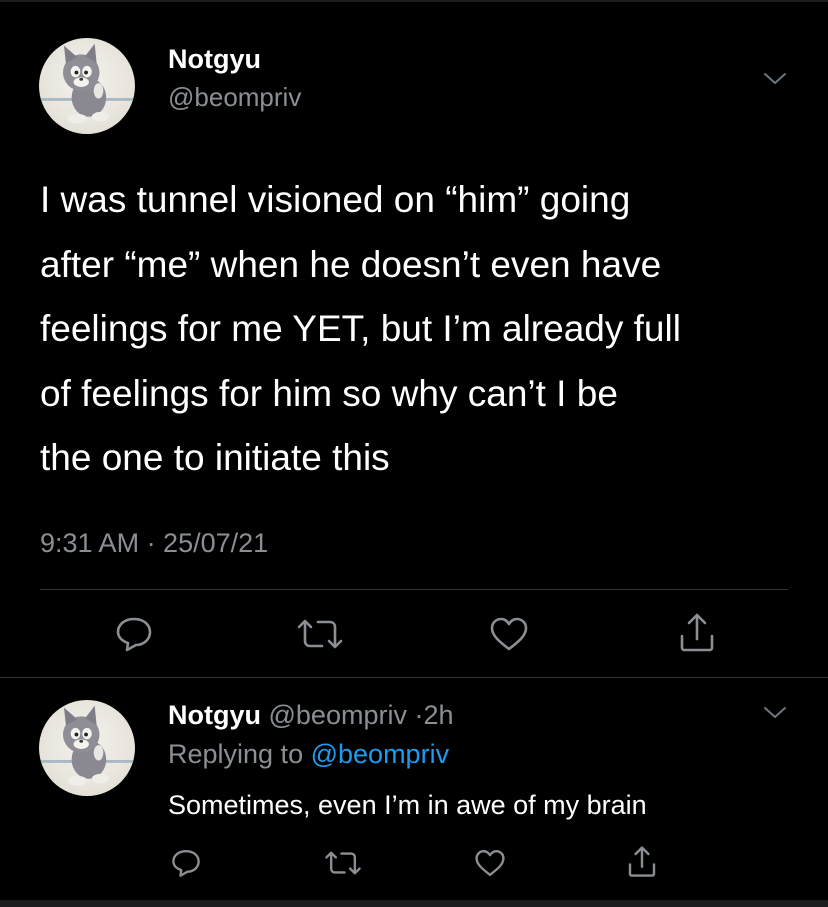 Image resolution: width=828 pixels, height=907 pixels. What do you see at coordinates (380, 754) in the screenshot?
I see `replying-to-handle: @beompriv` at bounding box center [380, 754].